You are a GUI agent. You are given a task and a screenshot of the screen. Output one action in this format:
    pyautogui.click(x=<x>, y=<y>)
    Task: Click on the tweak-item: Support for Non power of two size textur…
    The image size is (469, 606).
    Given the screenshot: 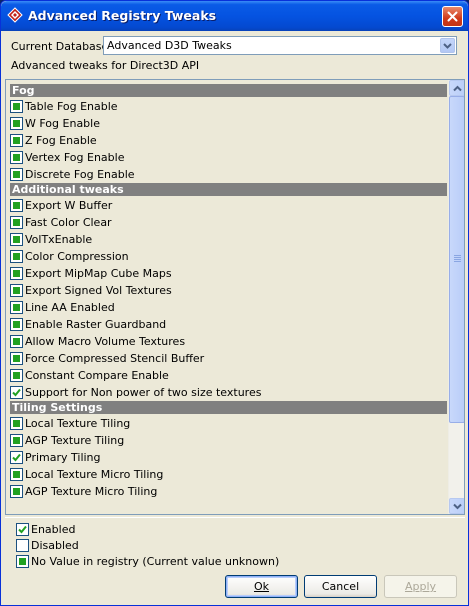 What is the action you would take?
    pyautogui.click(x=227, y=392)
    